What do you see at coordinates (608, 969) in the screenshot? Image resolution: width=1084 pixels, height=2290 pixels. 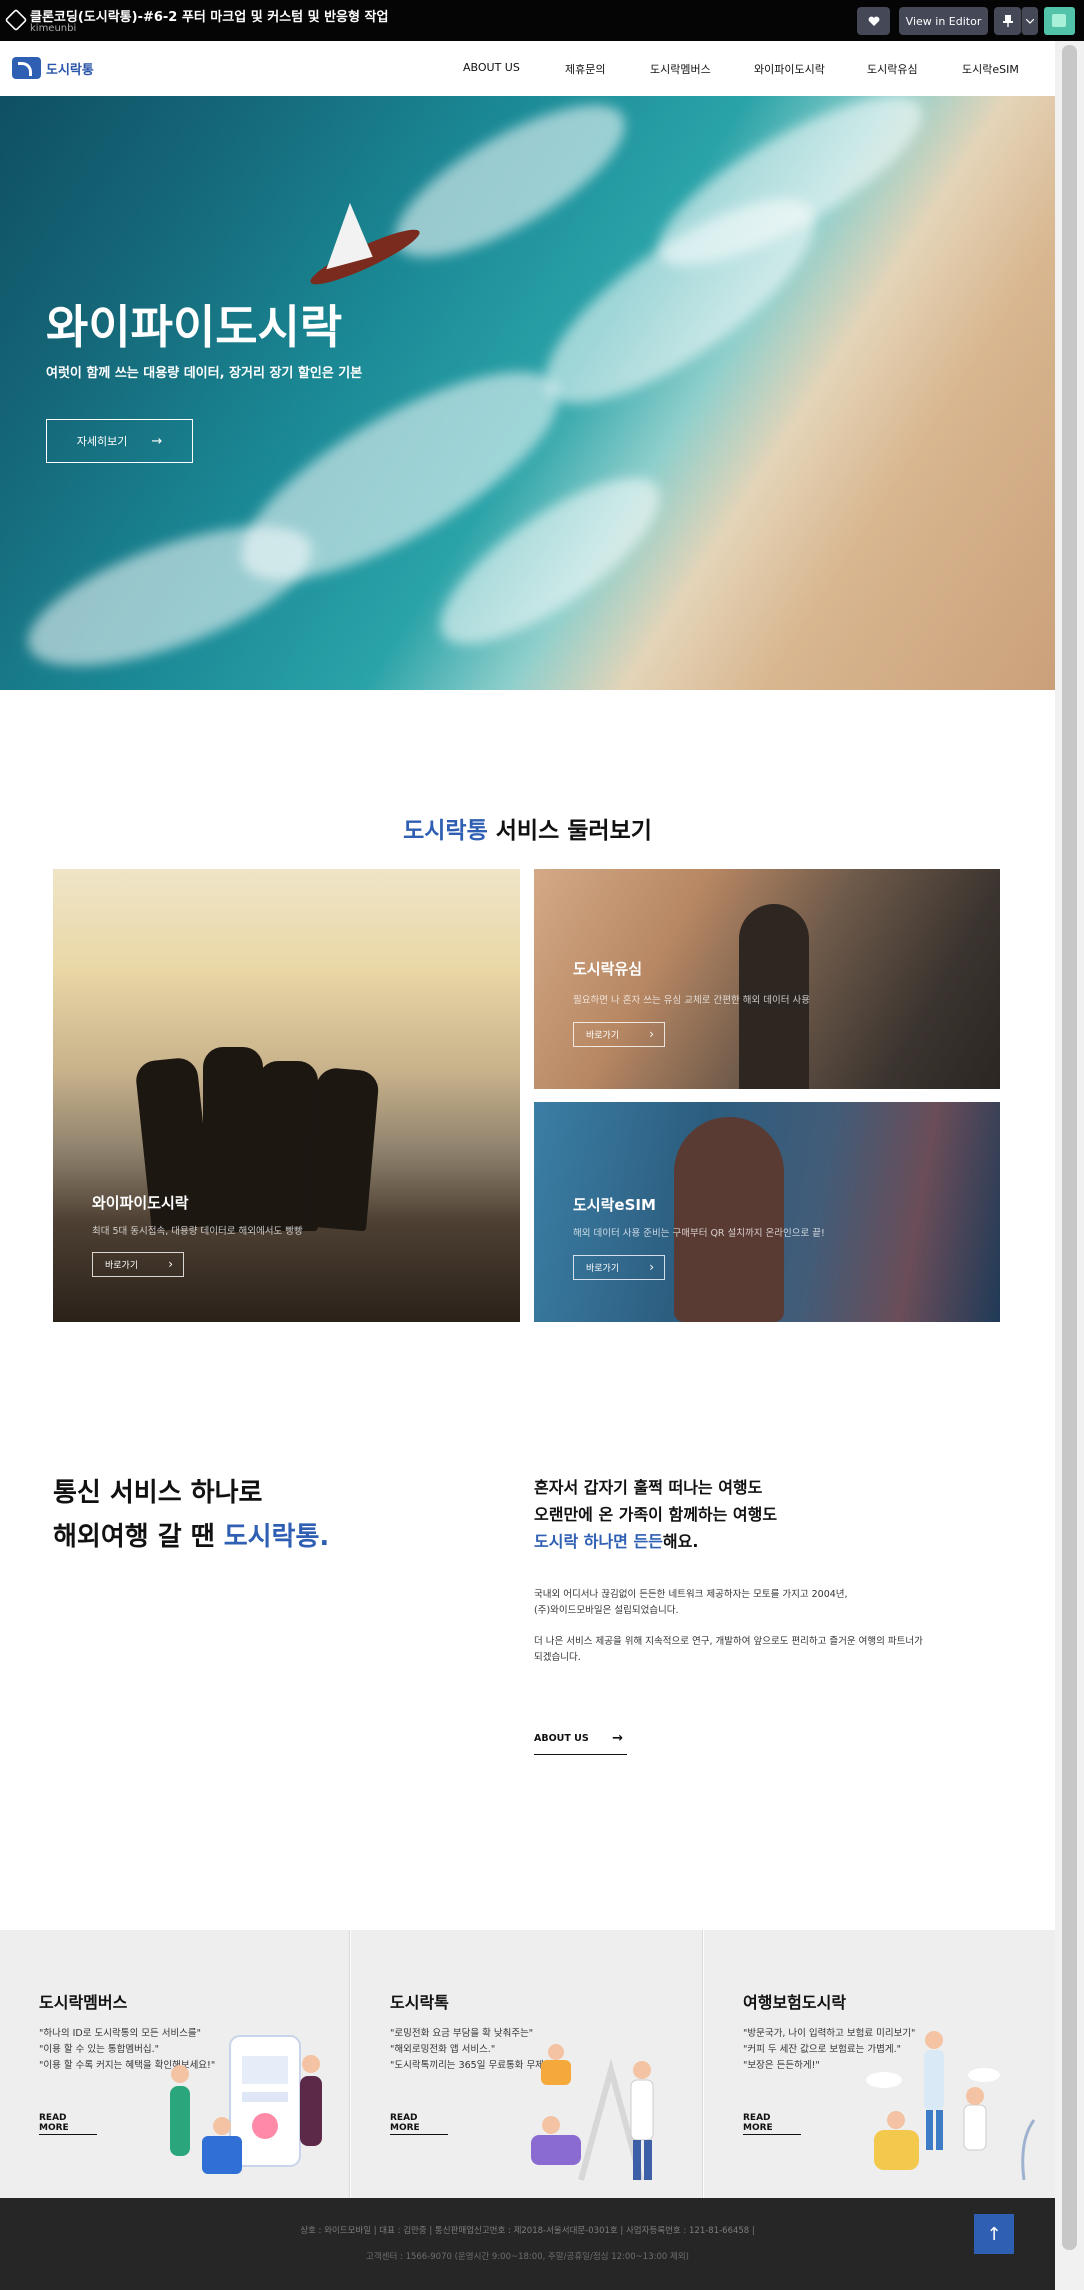 I see `service-card-title: 도시락유심` at bounding box center [608, 969].